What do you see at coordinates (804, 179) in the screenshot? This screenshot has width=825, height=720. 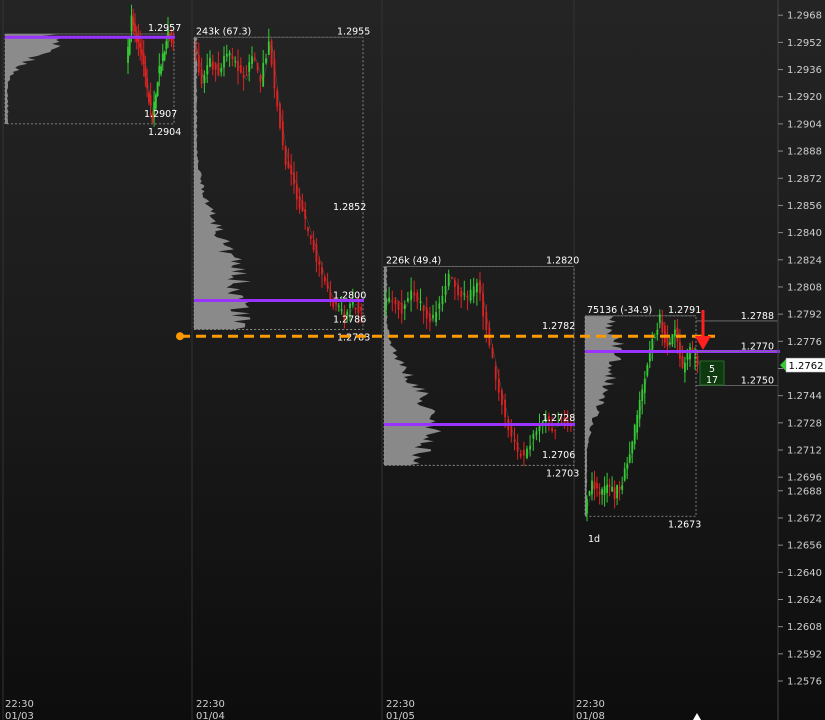 I see `y-tick-label: 1.2872` at bounding box center [804, 179].